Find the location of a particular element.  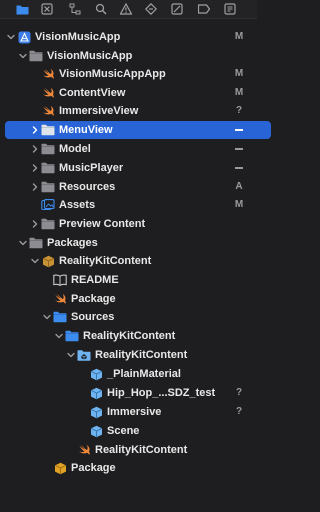

rkassets-icon is located at coordinates (84, 355).